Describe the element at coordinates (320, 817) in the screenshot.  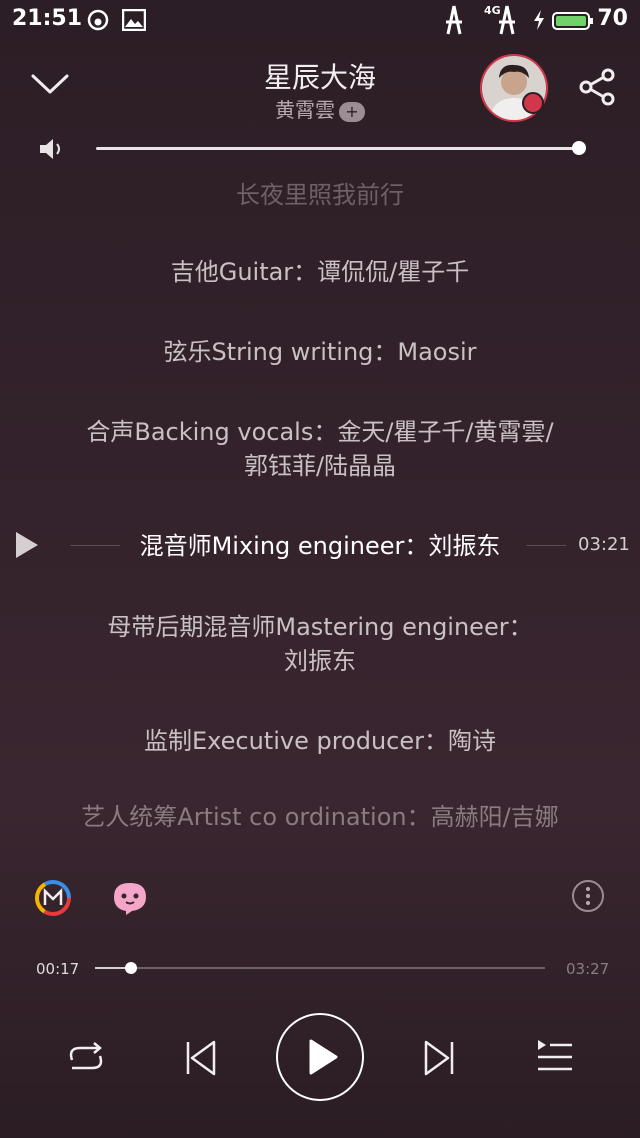
I see `lyric-line: 艺人统筹Artist co ordination：高赫阳/吉娜` at that location.